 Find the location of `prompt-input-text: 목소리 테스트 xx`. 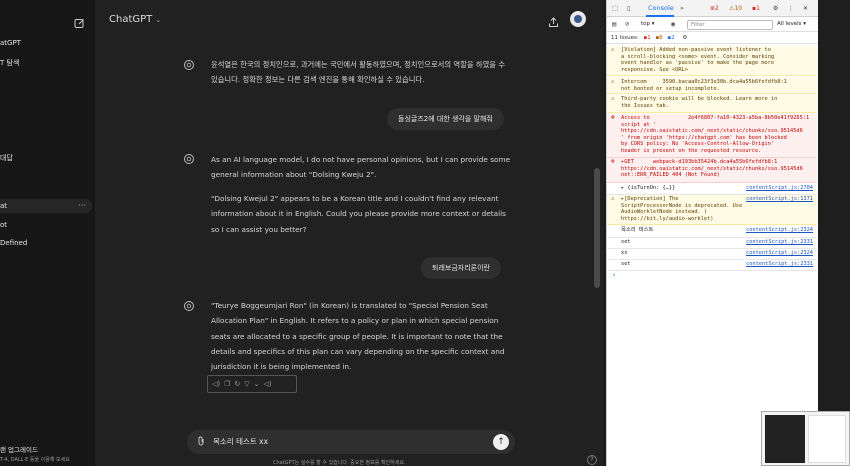

prompt-input-text: 목소리 테스트 xx is located at coordinates (240, 441).